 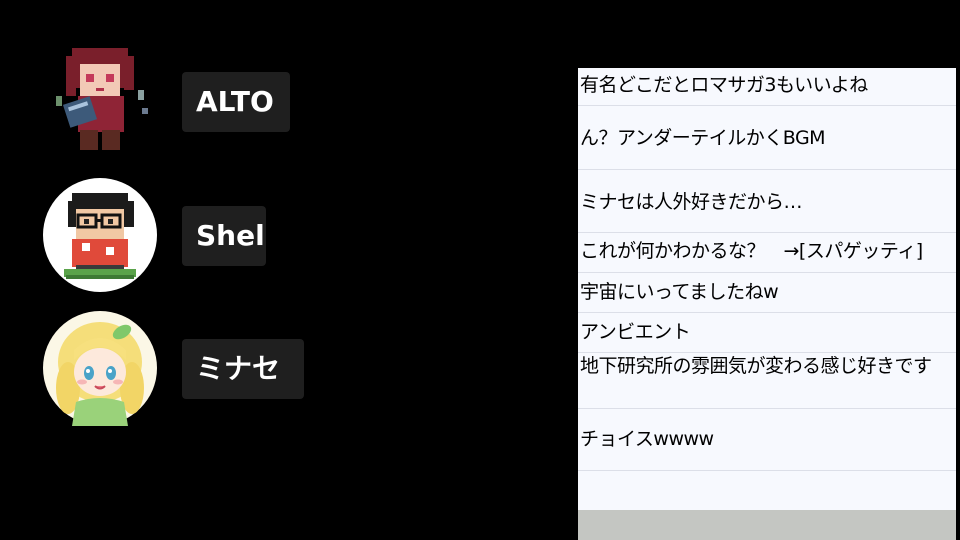 I want to click on pixel-avatar-girl-icon, so click(x=100, y=100).